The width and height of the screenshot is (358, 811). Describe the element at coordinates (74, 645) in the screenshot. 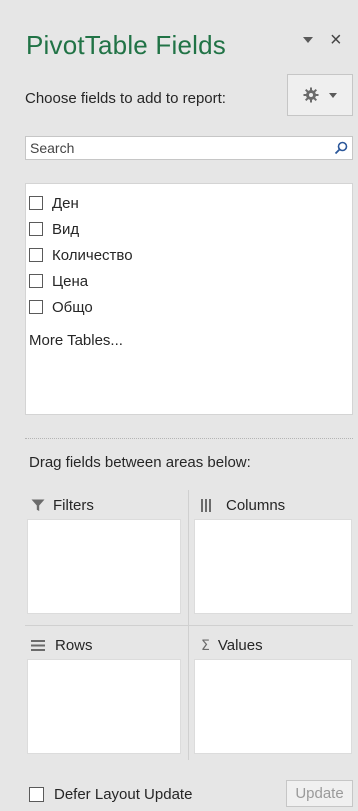

I see `rows-label: Rows` at that location.